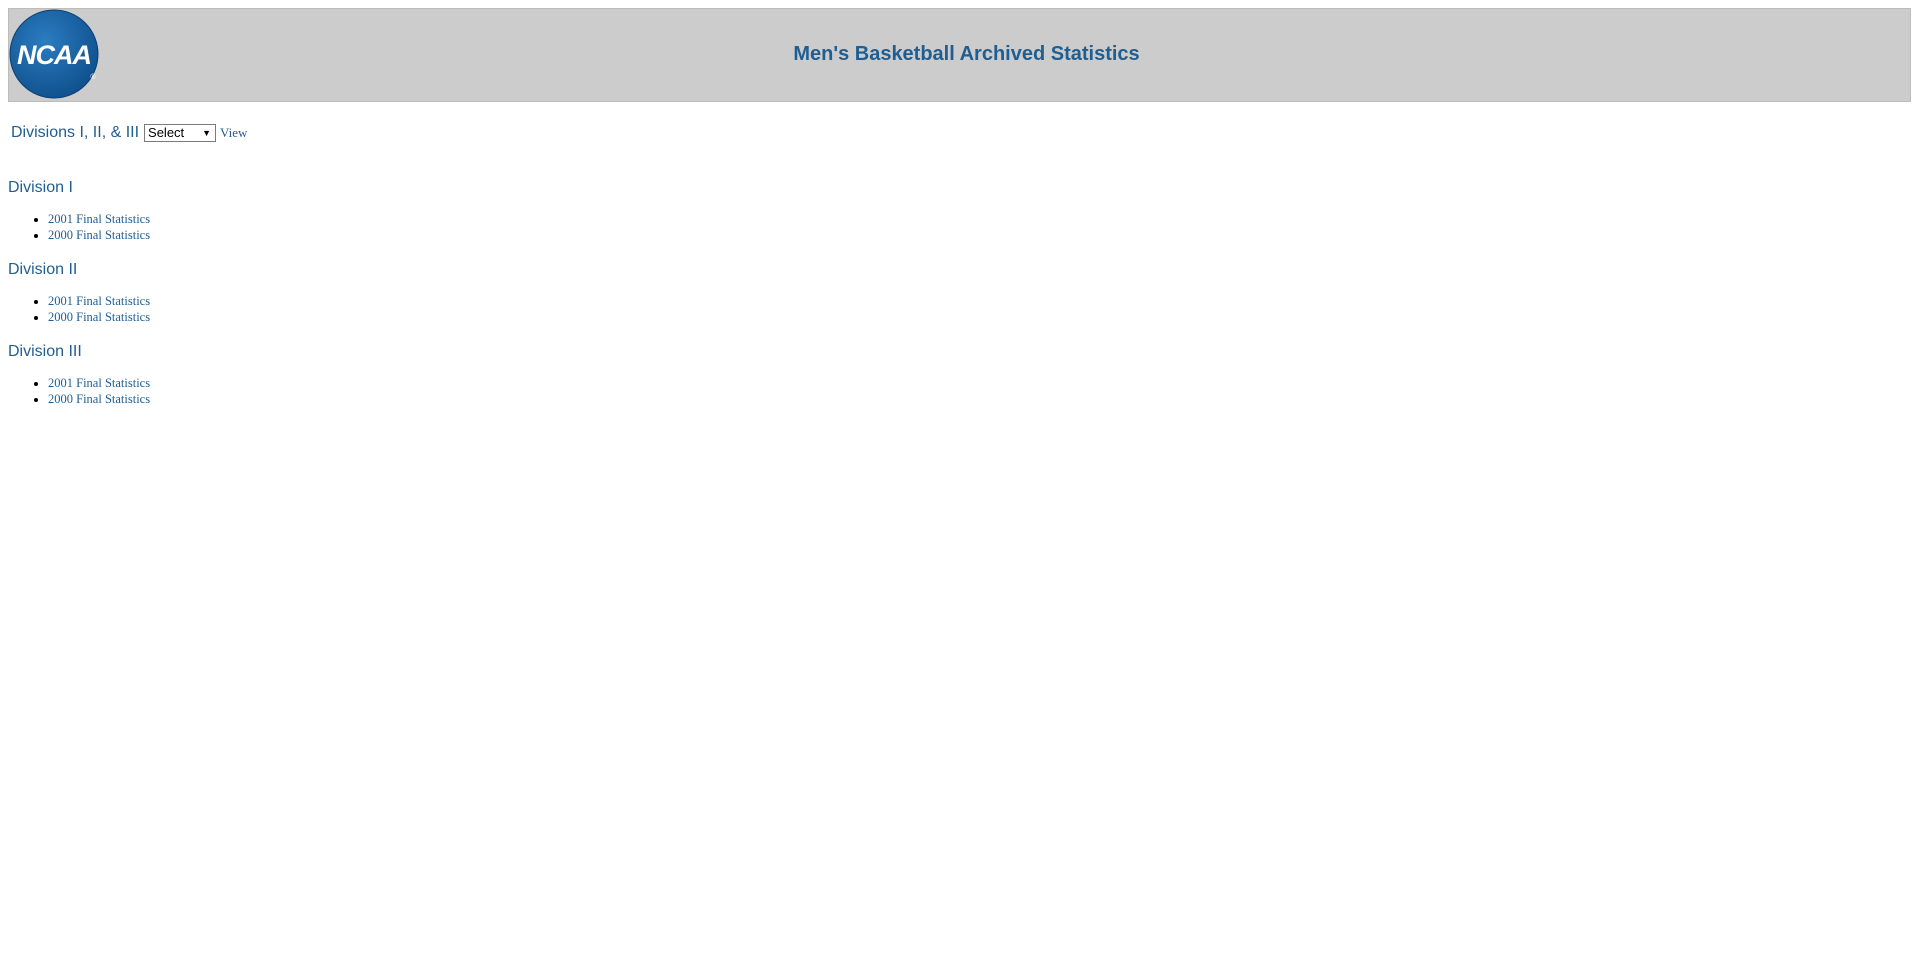 This screenshot has width=1920, height=969. I want to click on division-heading: Division III, so click(45, 351).